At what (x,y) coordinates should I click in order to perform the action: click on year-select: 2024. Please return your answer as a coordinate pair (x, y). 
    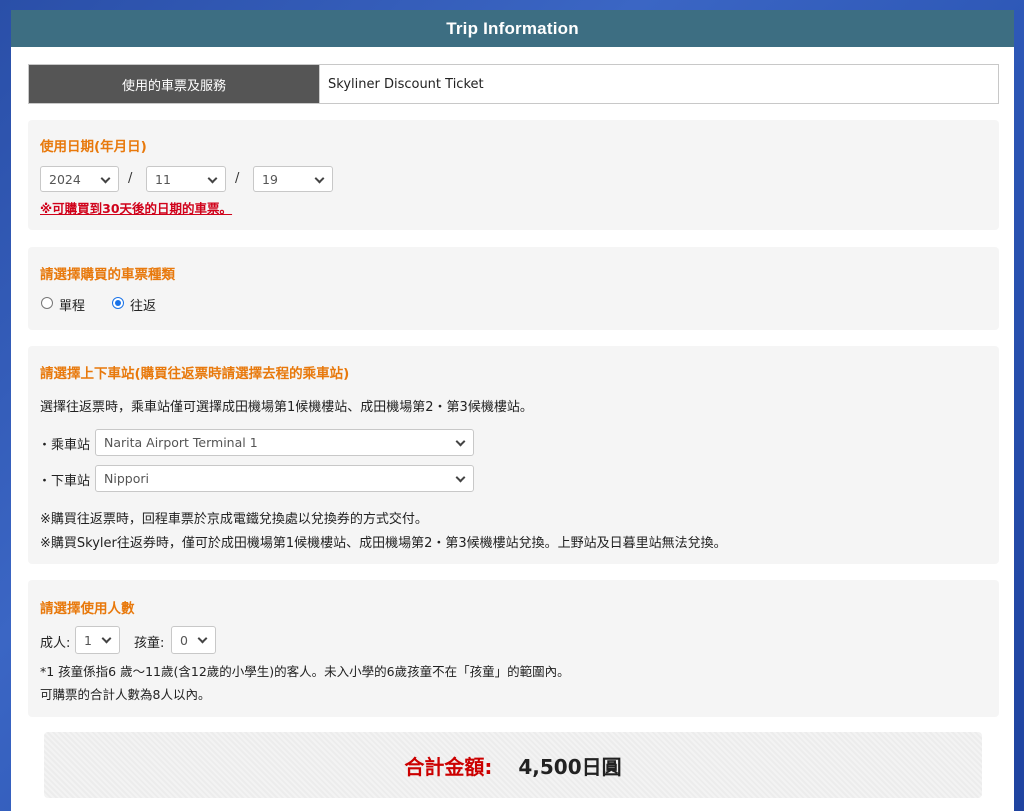
    Looking at the image, I should click on (79, 179).